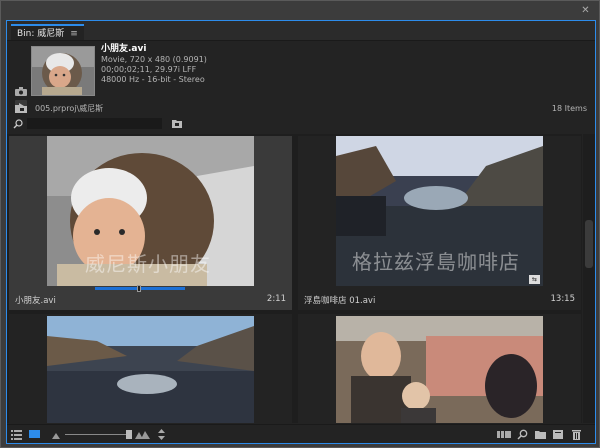 The height and width of the screenshot is (448, 600). I want to click on trash-icon, so click(576, 434).